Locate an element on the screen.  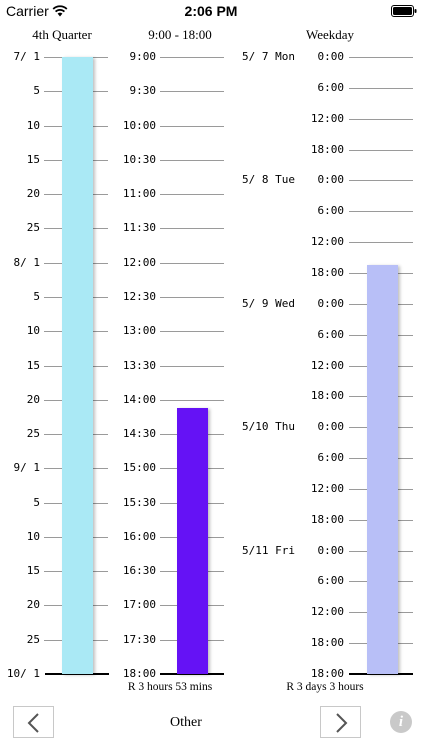
chevron-left-icon is located at coordinates (33, 723).